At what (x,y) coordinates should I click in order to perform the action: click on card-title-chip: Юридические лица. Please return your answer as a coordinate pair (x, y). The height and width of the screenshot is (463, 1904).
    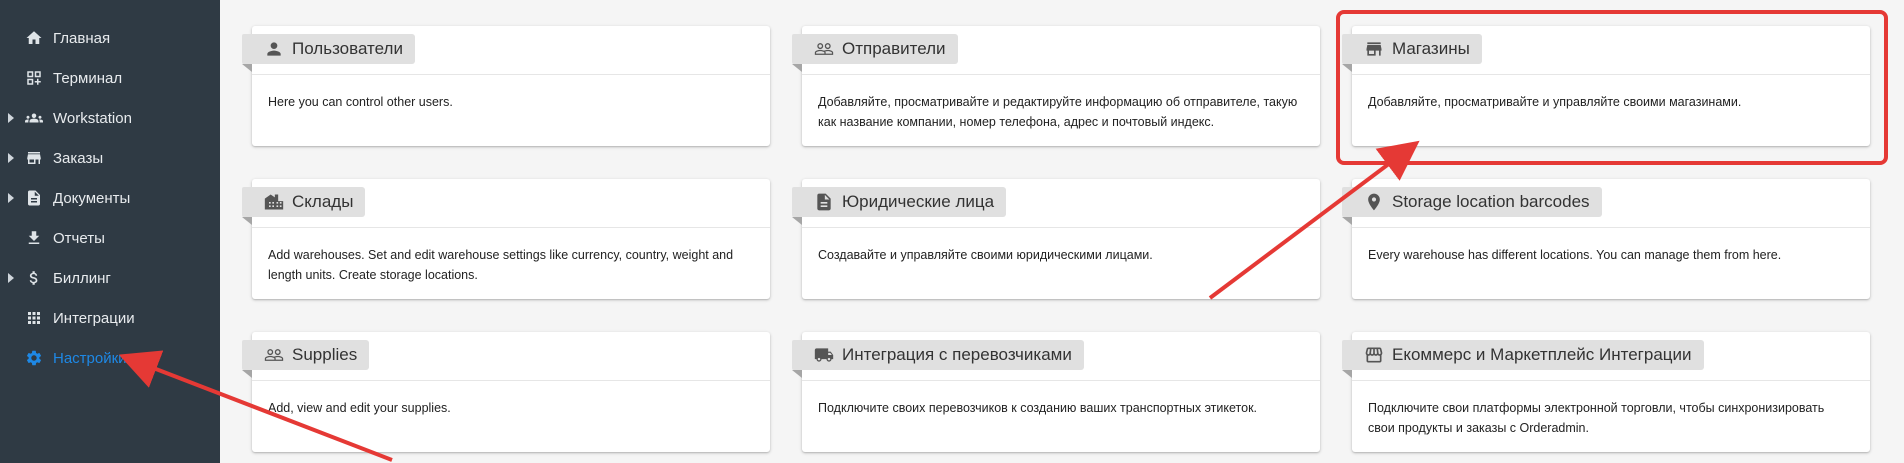
    Looking at the image, I should click on (899, 206).